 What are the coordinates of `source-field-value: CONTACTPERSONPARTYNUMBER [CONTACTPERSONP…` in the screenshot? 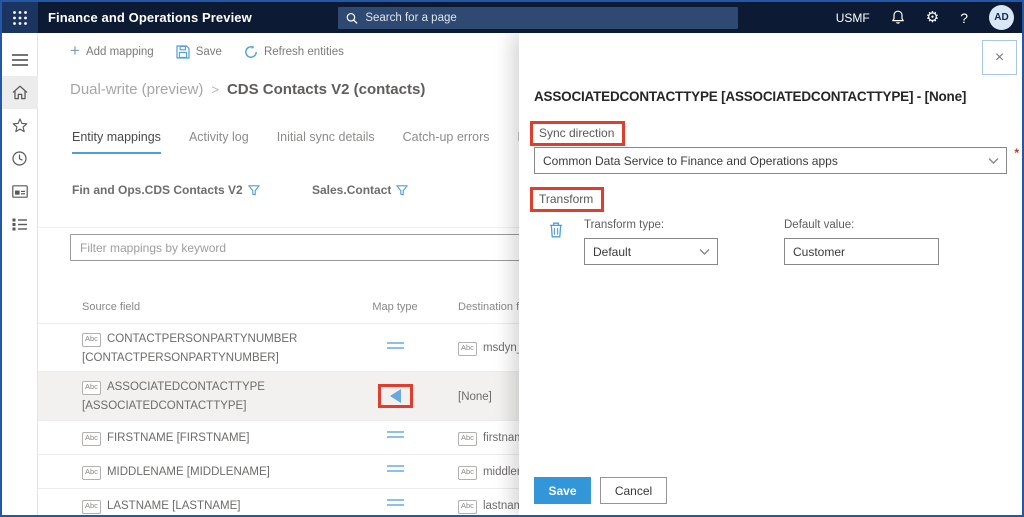 It's located at (190, 348).